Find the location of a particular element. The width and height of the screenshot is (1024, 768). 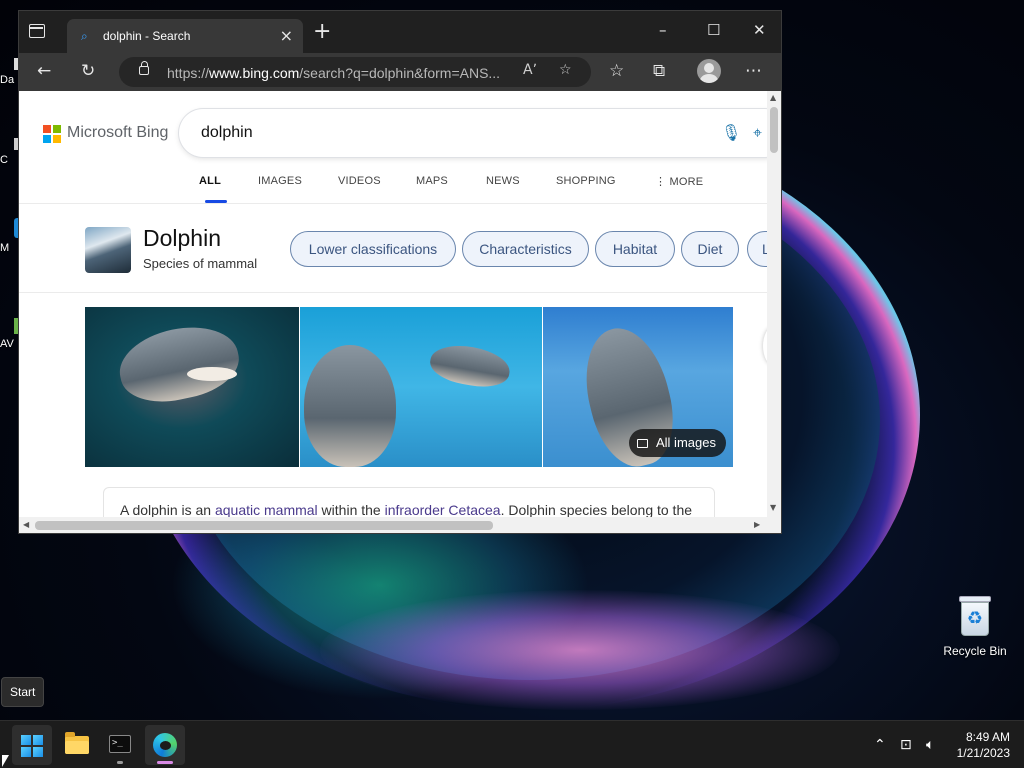

chevron-up-icon: ⌃ is located at coordinates (880, 744).